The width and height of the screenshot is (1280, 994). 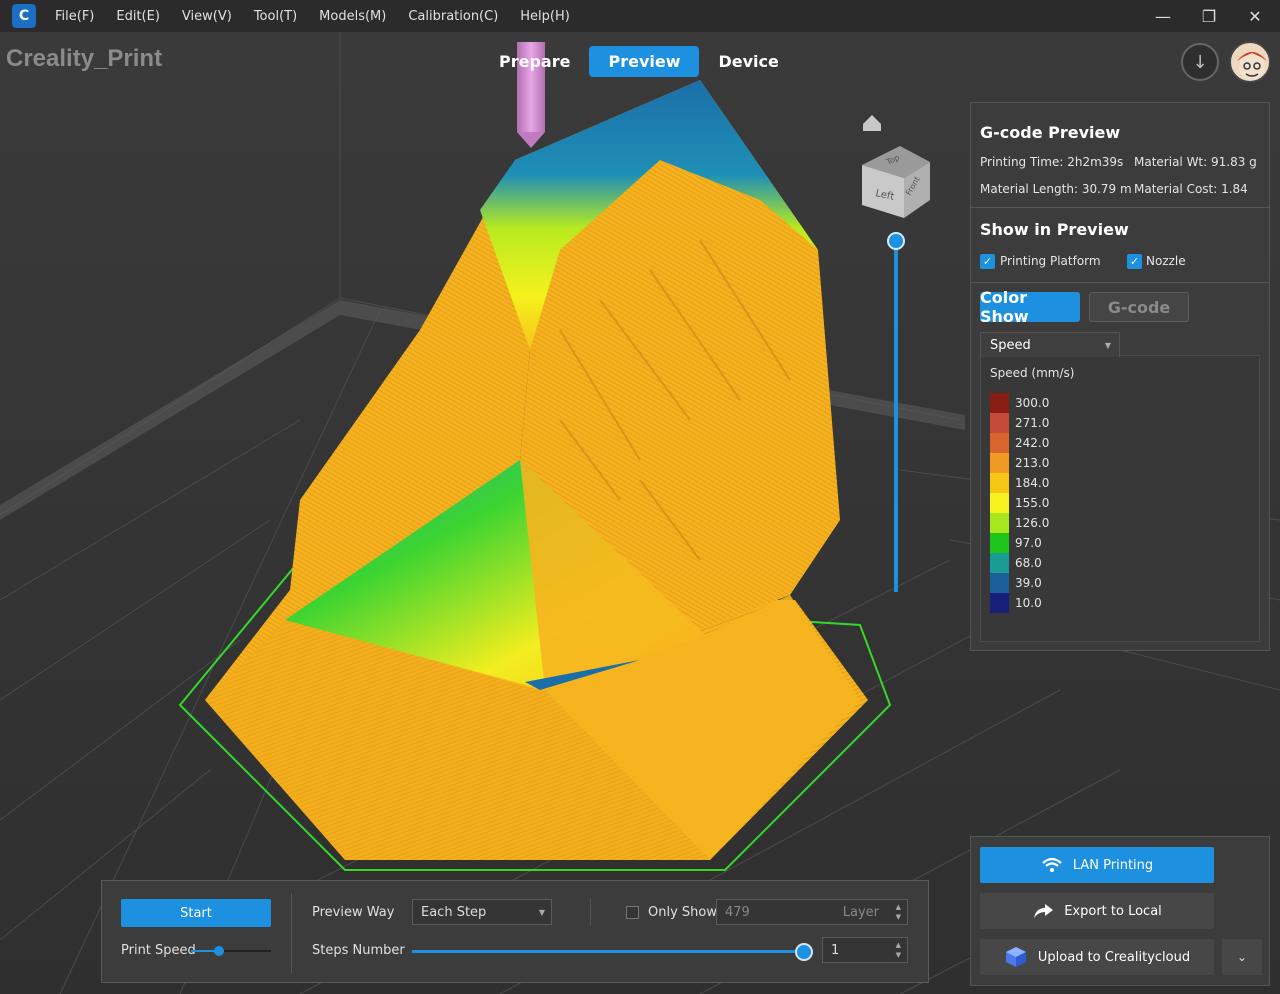 What do you see at coordinates (1114, 957) in the screenshot?
I see `upload-cloud-label: Upload to Crealitycloud` at bounding box center [1114, 957].